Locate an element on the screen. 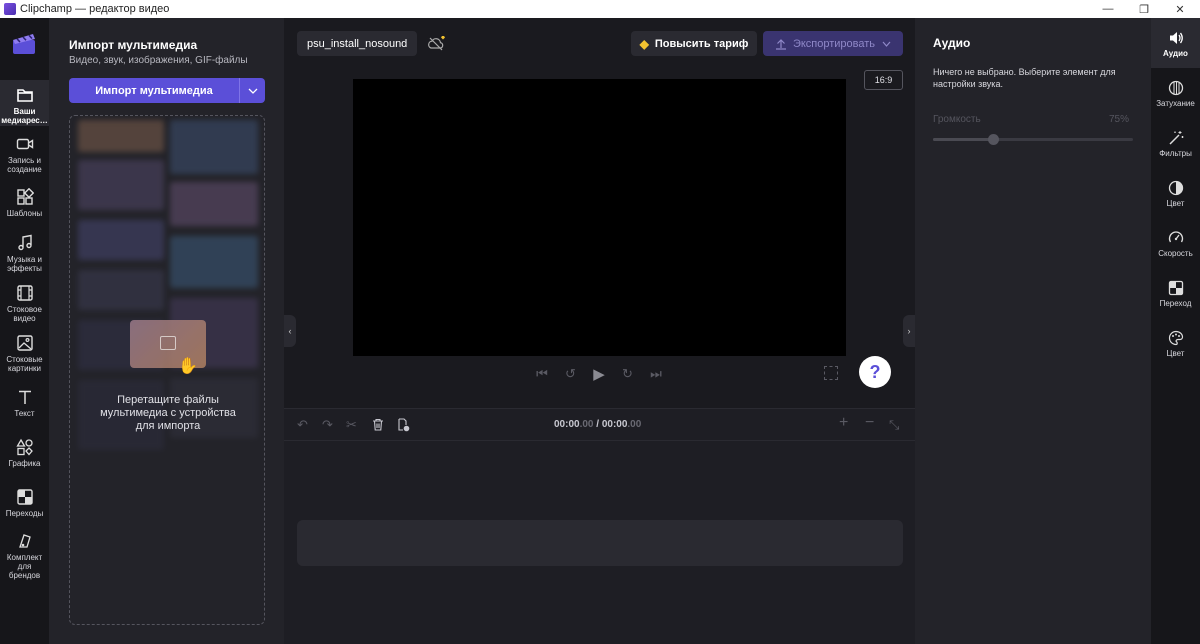 Image resolution: width=1200 pixels, height=644 pixels. music-icon is located at coordinates (24, 242).